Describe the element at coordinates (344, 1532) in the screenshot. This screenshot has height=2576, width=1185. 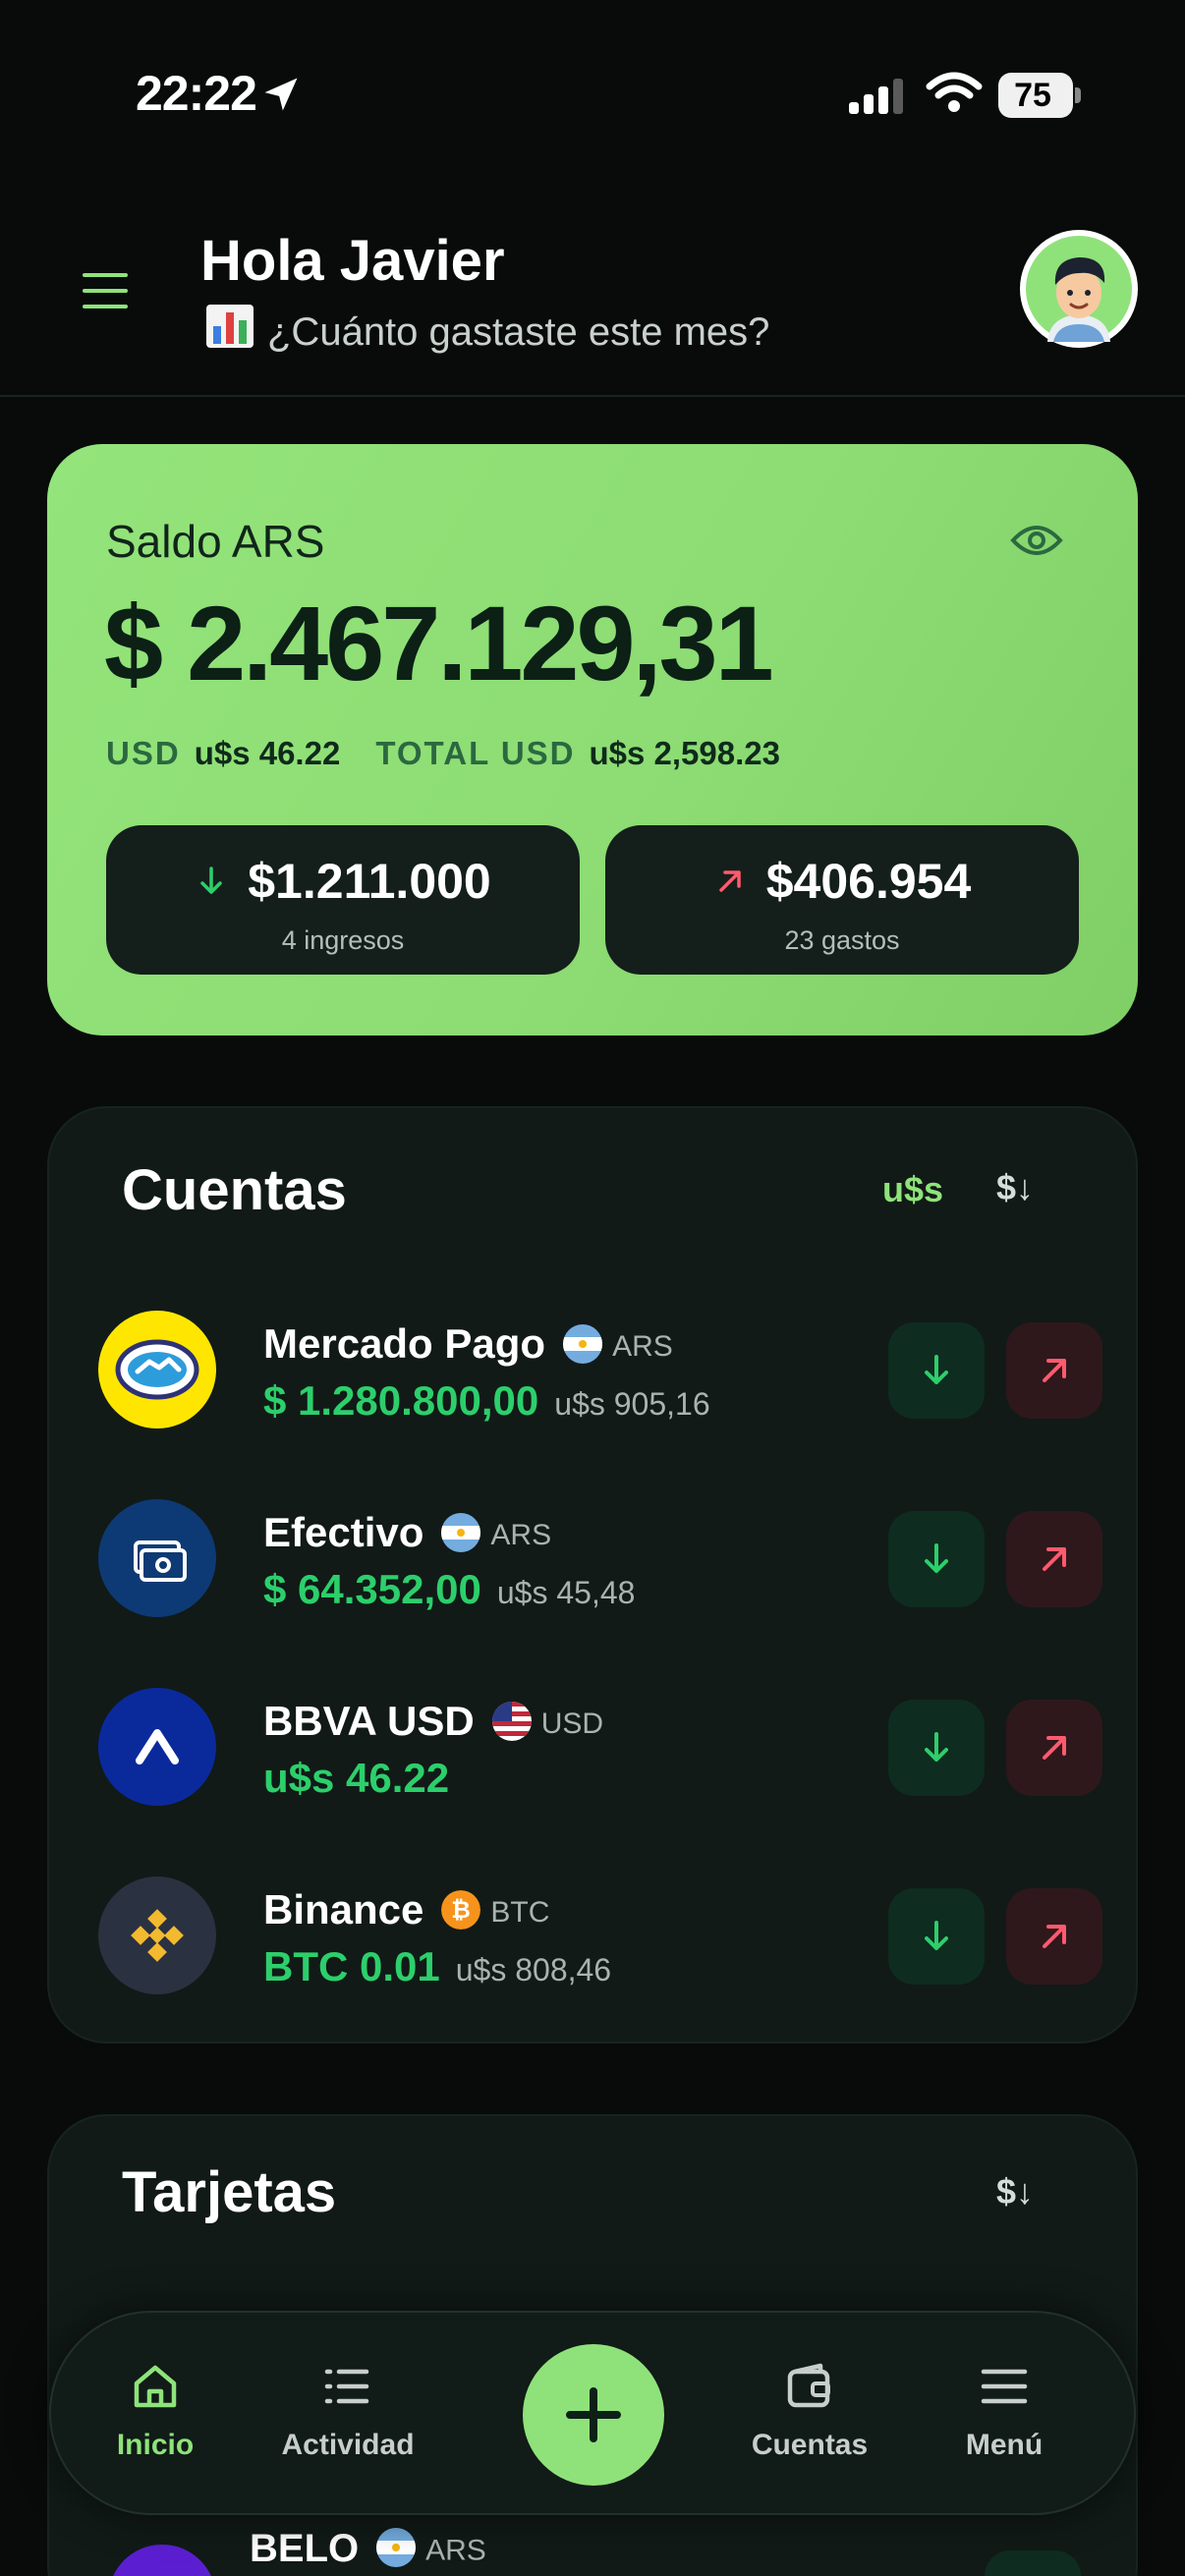
I see `account-name: Efectivo` at that location.